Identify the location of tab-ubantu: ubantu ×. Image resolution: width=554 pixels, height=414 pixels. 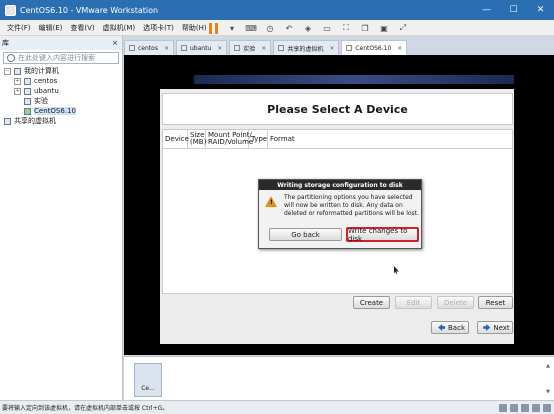
(201, 47).